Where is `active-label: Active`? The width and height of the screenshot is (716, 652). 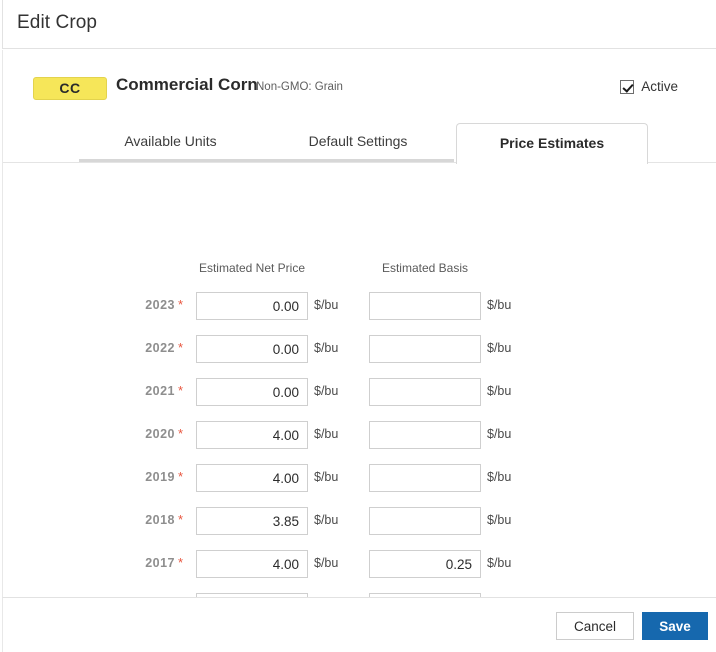
active-label: Active is located at coordinates (659, 86).